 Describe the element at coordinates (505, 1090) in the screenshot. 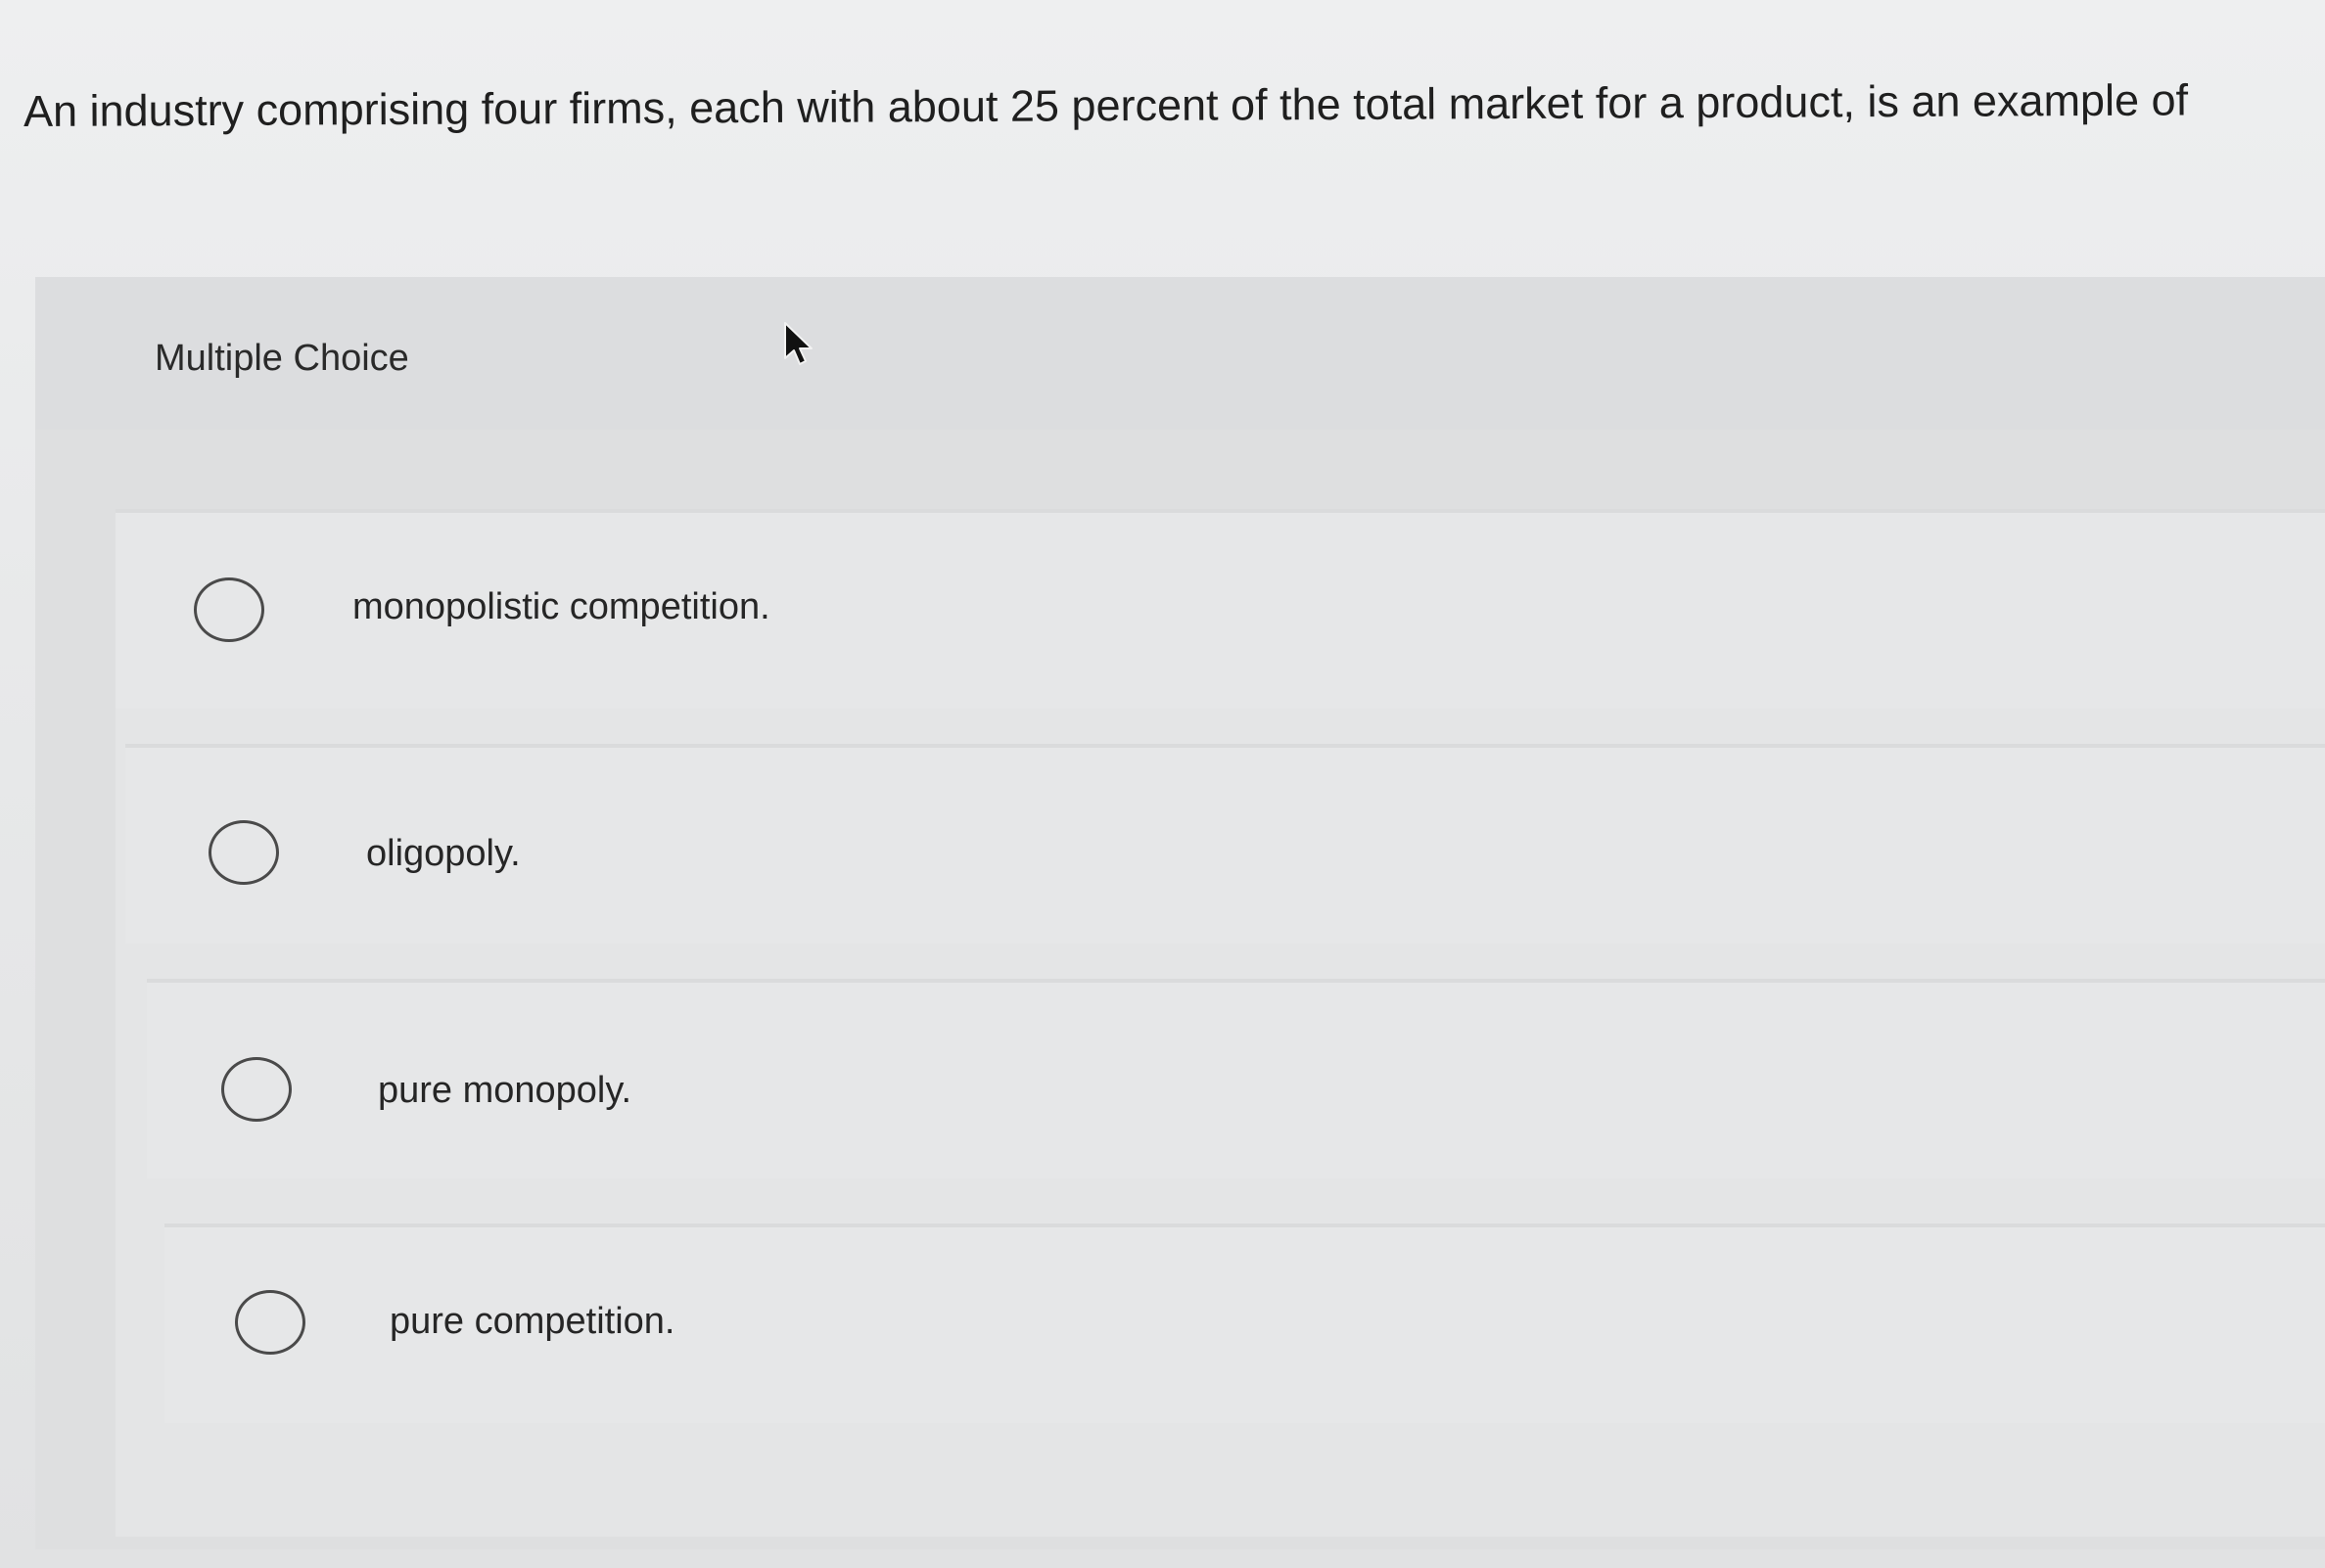

I see `option-label: pure monopoly.` at that location.